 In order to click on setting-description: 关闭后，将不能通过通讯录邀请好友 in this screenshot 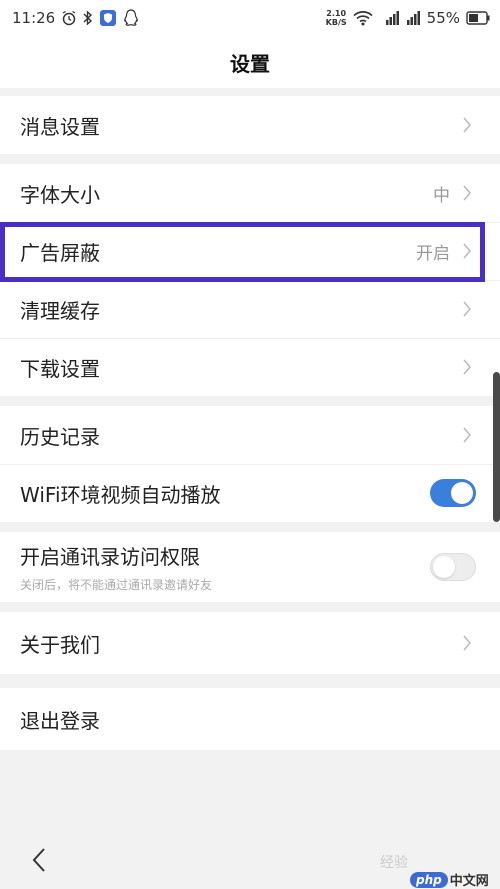, I will do `click(116, 585)`.